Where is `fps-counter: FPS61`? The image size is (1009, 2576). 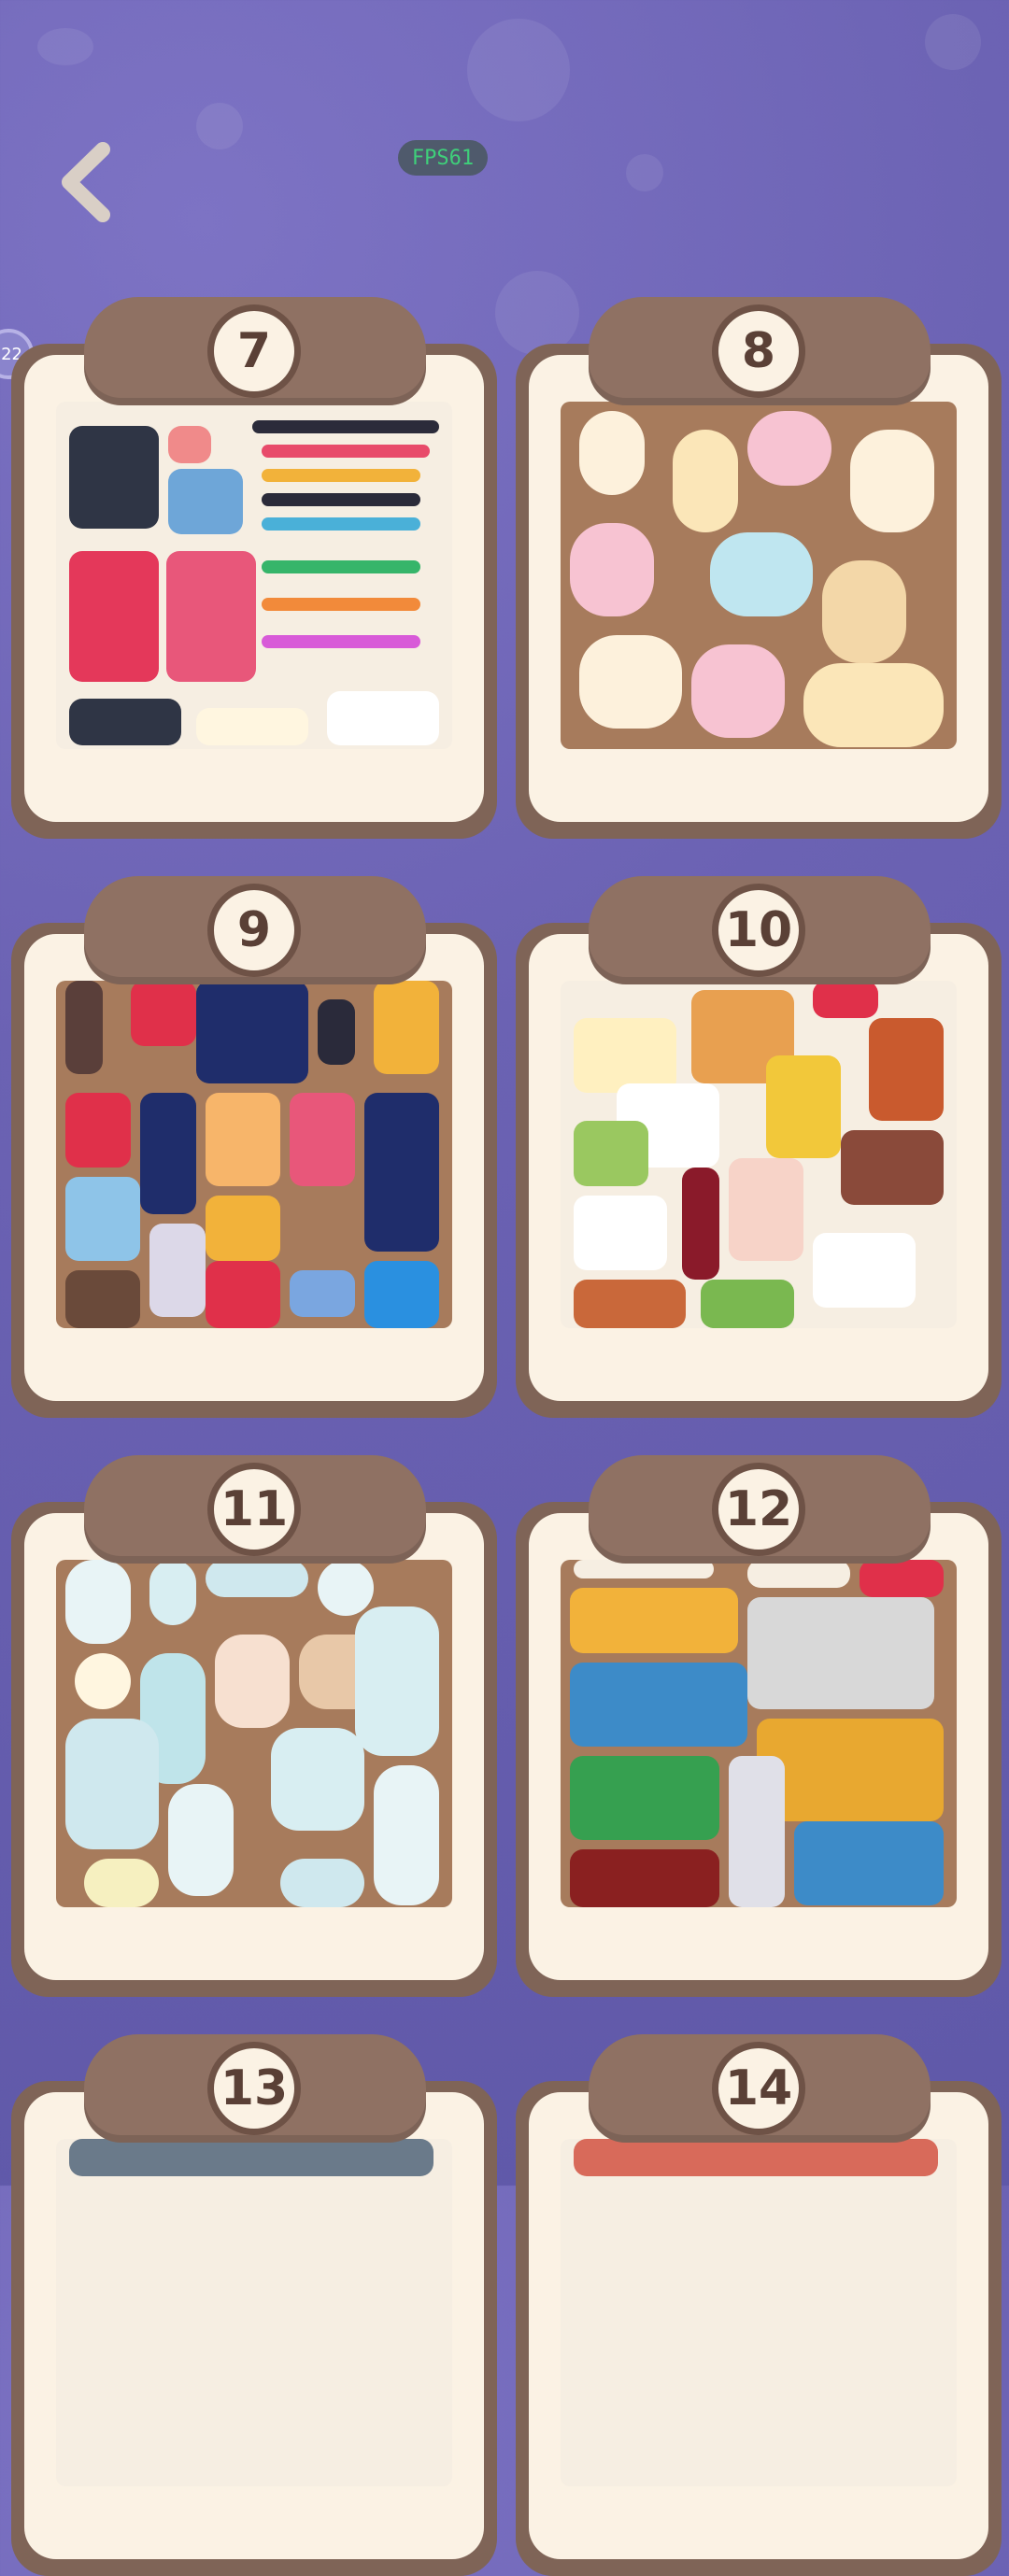 fps-counter: FPS61 is located at coordinates (443, 158).